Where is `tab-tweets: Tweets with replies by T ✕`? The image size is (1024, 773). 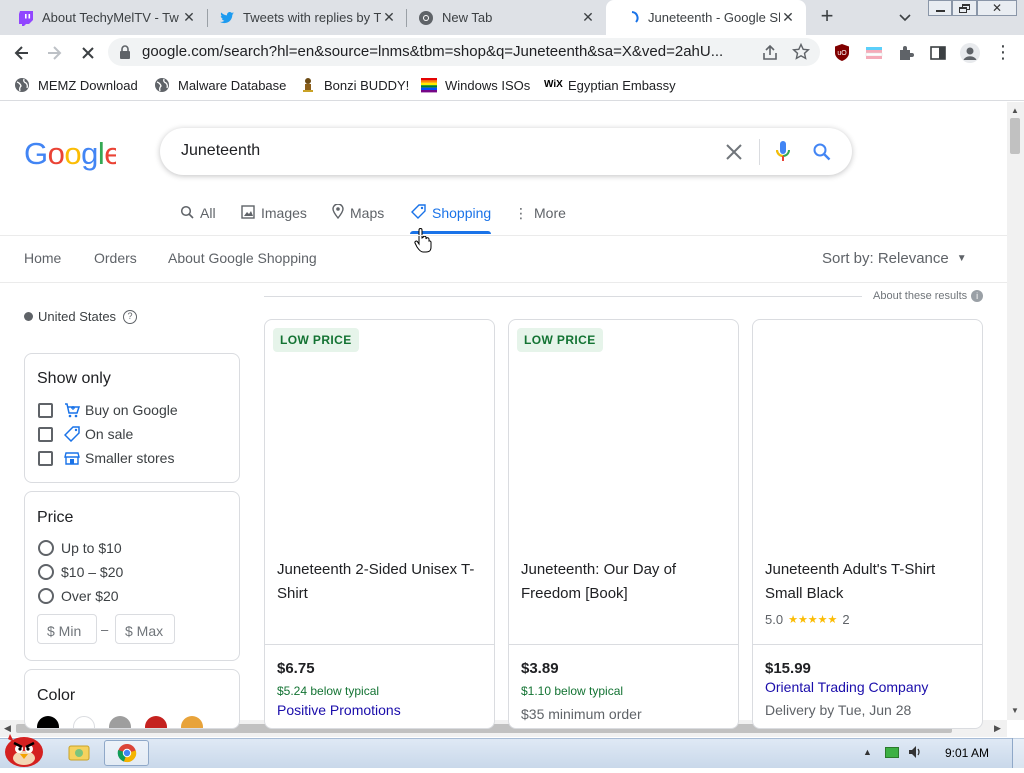 tab-tweets: Tweets with replies by T ✕ is located at coordinates (304, 17).